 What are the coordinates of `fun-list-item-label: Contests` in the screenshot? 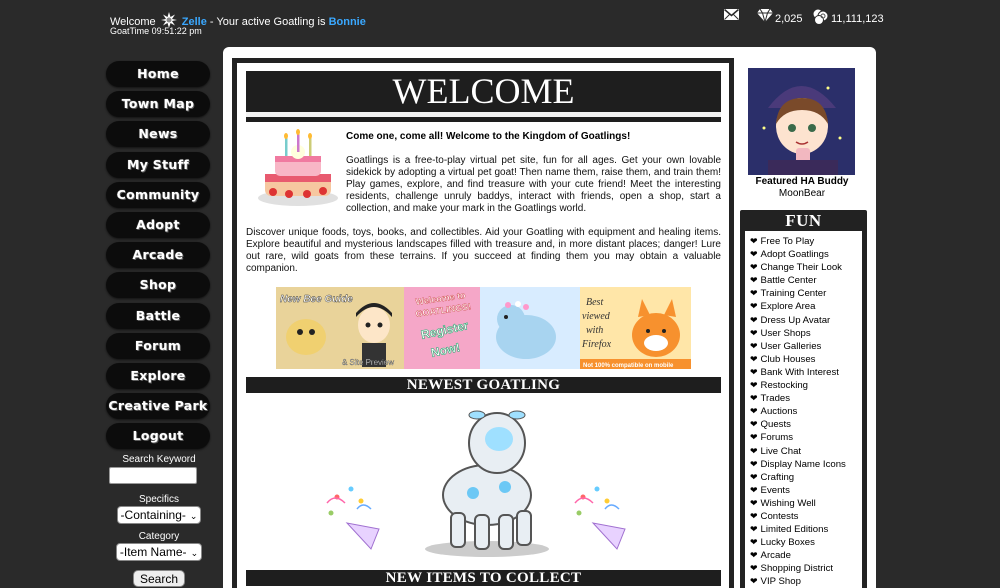 It's located at (779, 516).